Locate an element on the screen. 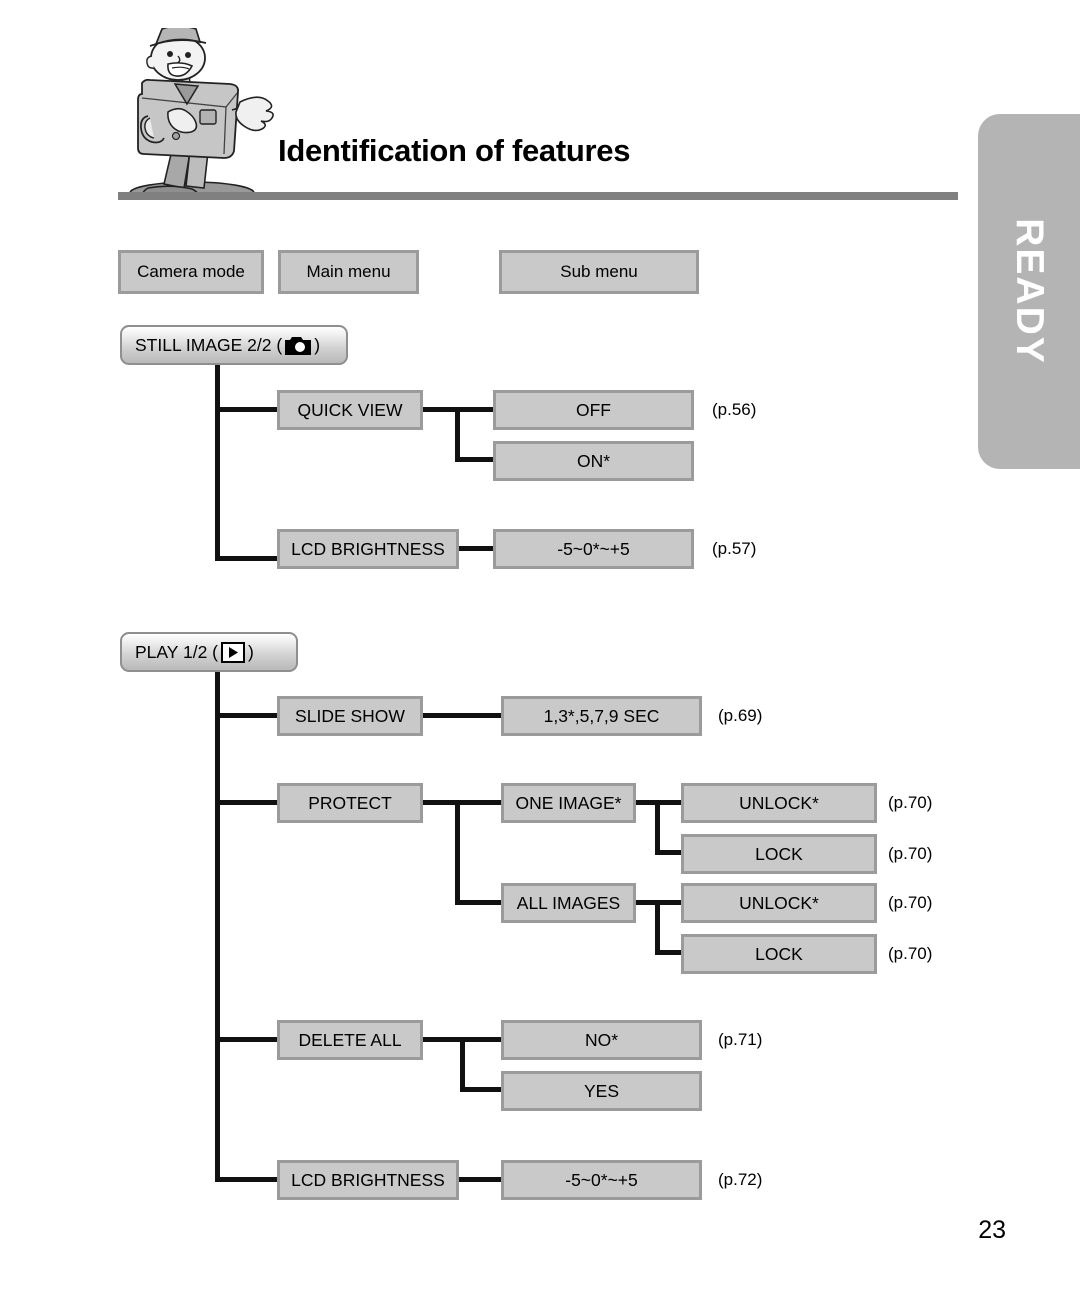 The image size is (1080, 1295). menu-box-delete-all: DELETE ALL is located at coordinates (350, 1040).